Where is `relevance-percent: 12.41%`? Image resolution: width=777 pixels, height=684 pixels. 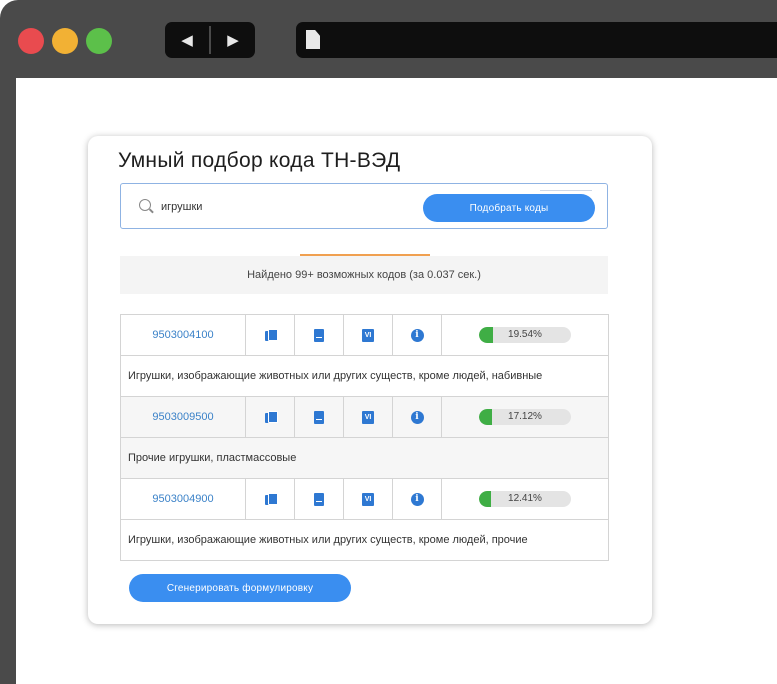 relevance-percent: 12.41% is located at coordinates (525, 498).